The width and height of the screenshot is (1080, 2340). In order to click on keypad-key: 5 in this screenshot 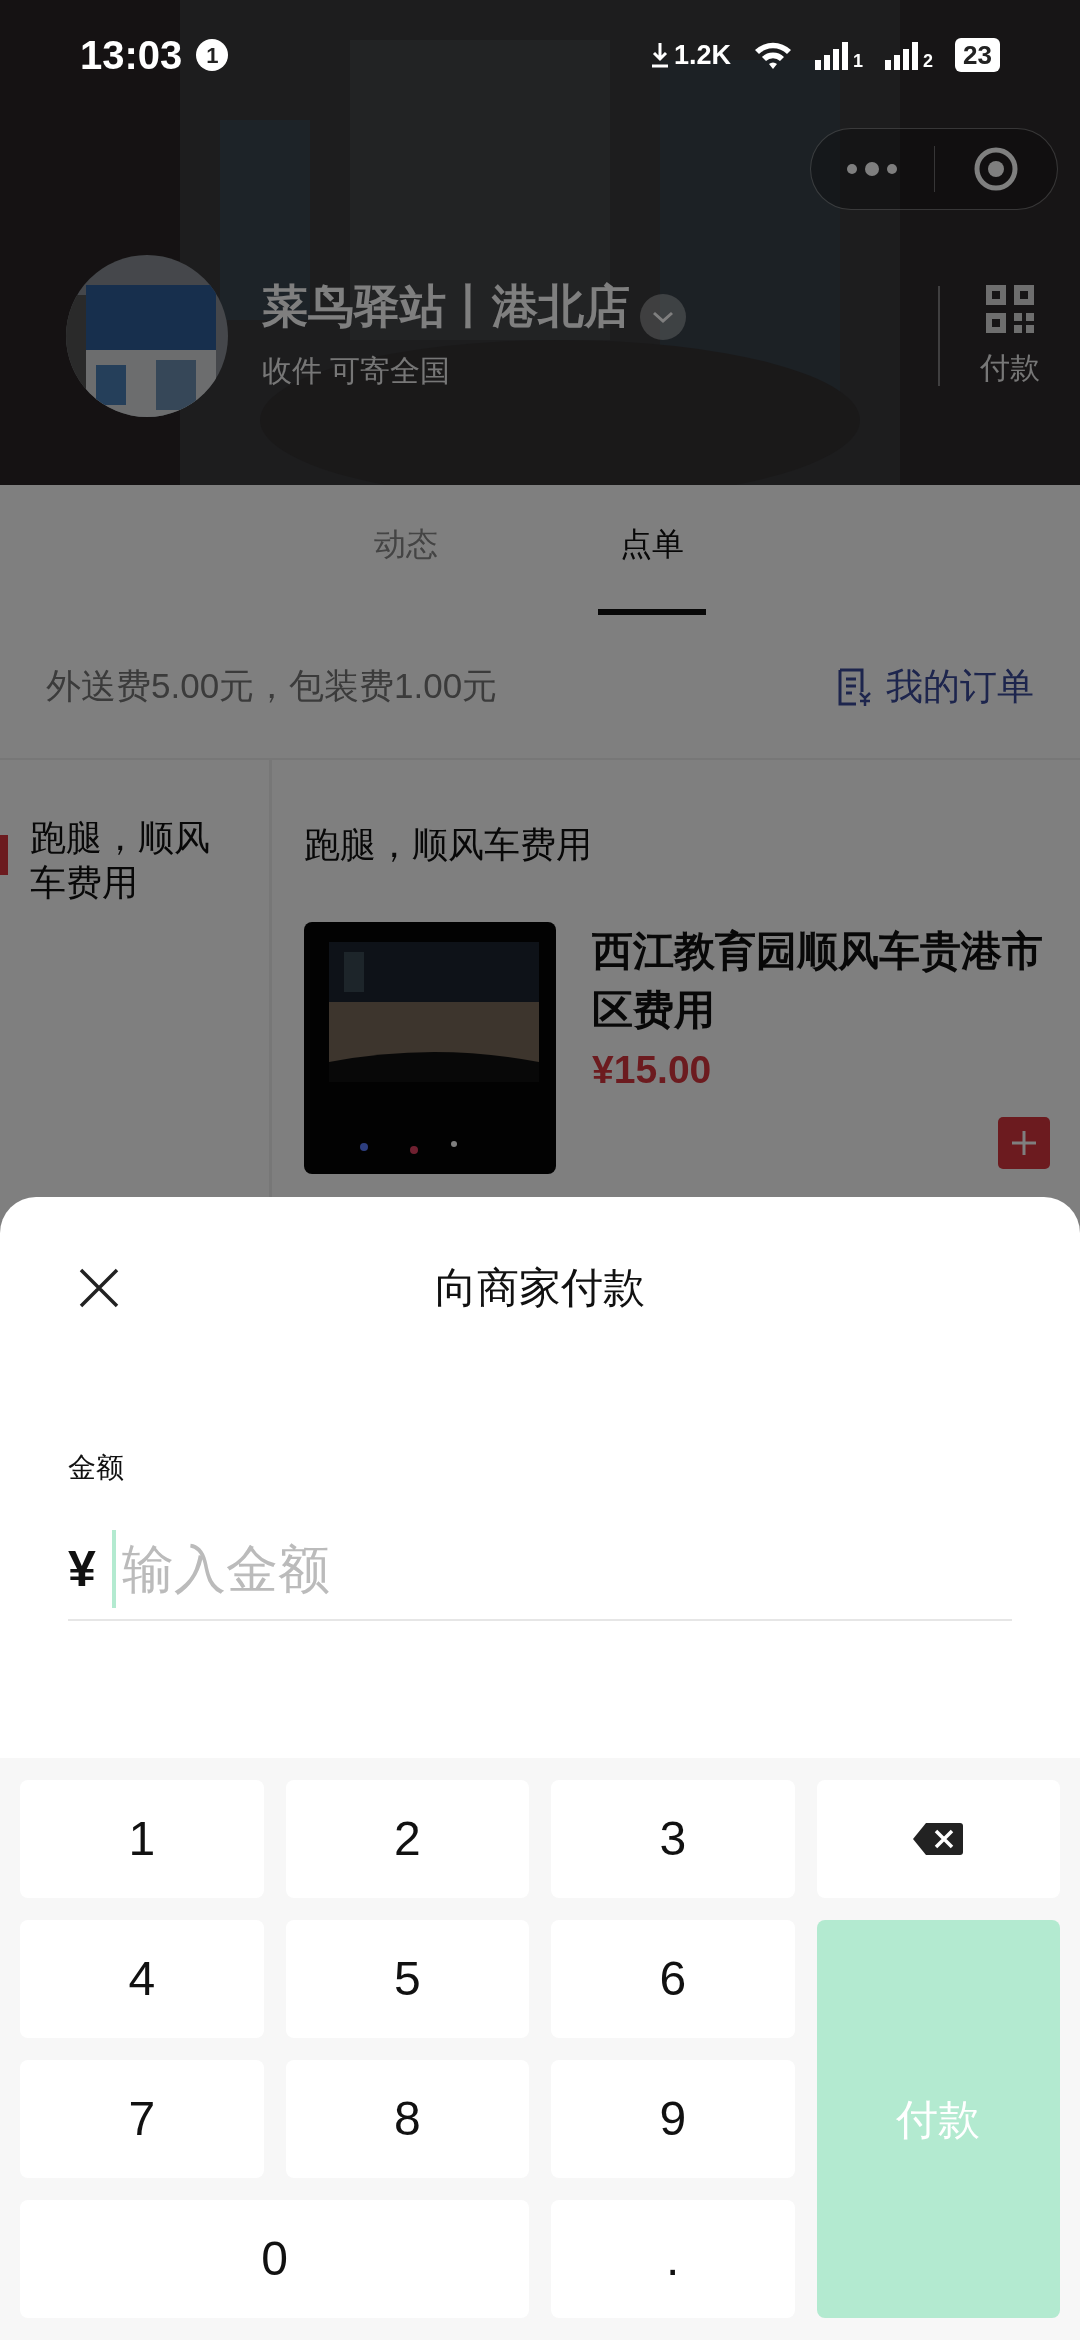, I will do `click(407, 1979)`.